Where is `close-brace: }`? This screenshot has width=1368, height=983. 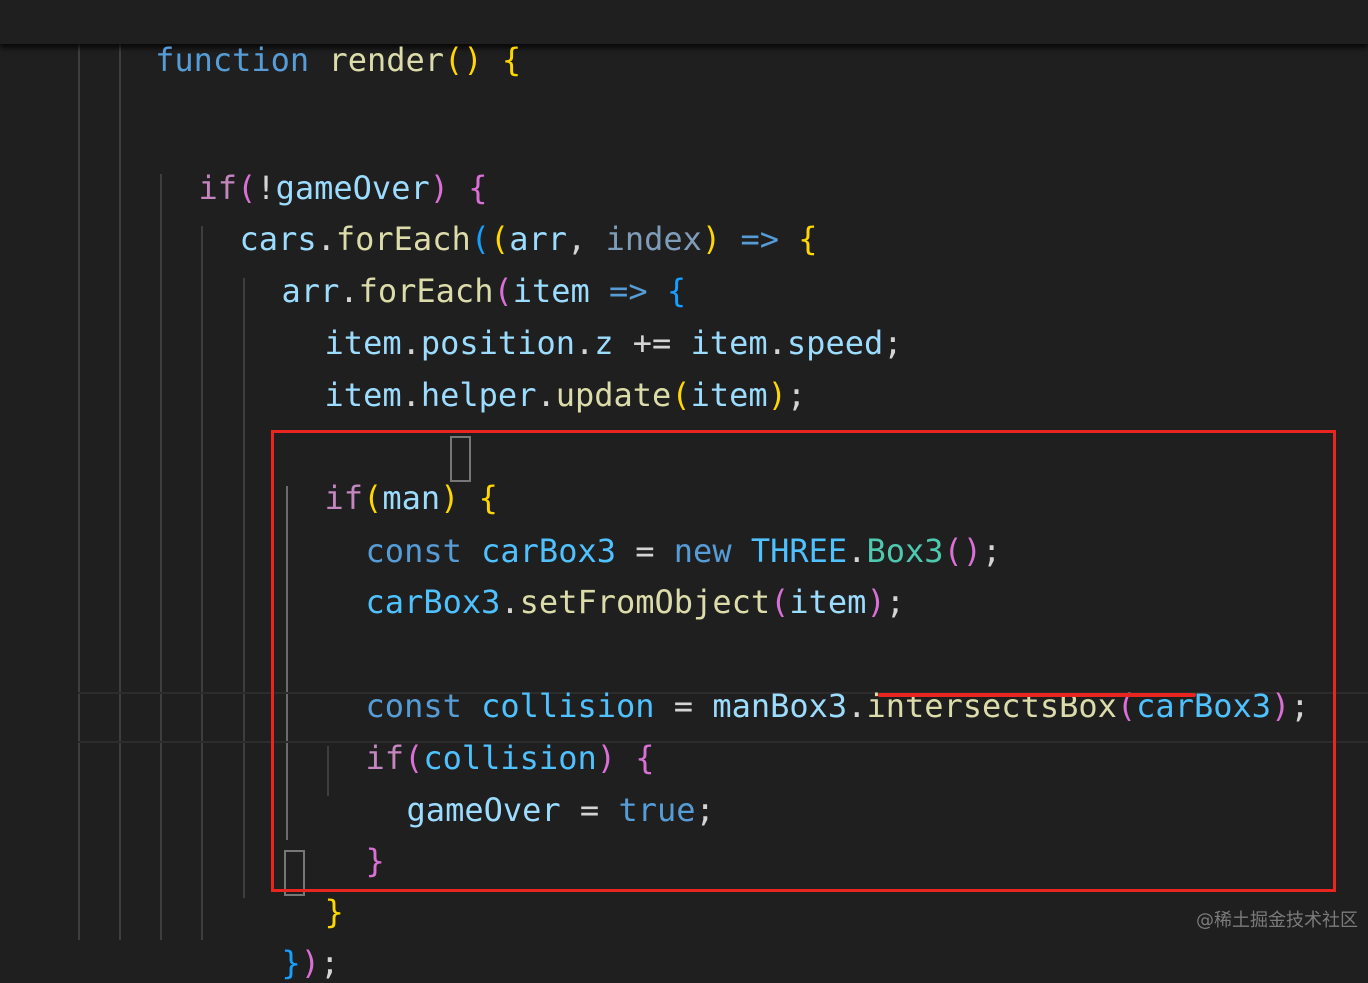 close-brace: } is located at coordinates (291, 963).